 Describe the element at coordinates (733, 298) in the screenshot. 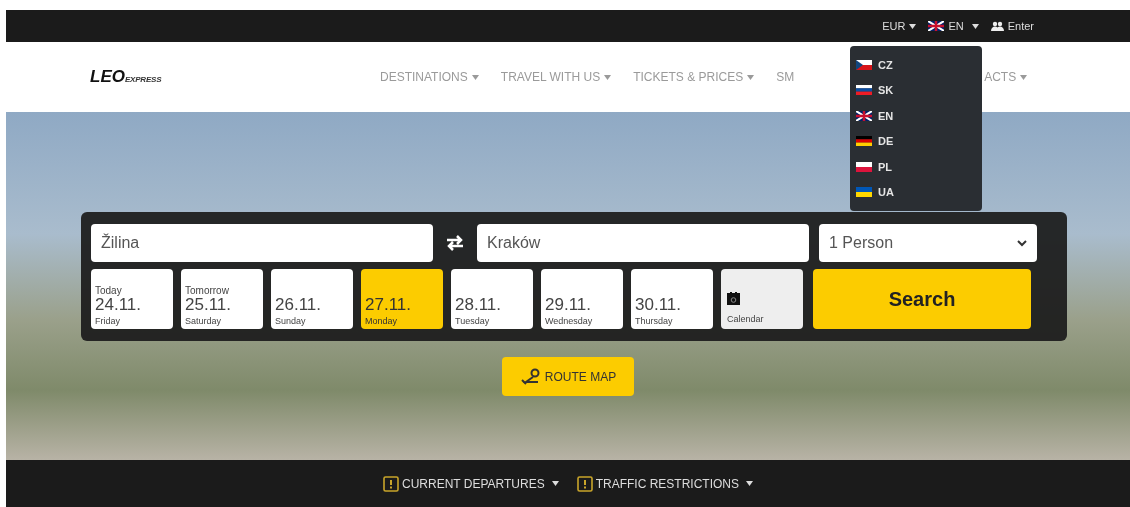

I see `calendar-icon` at that location.